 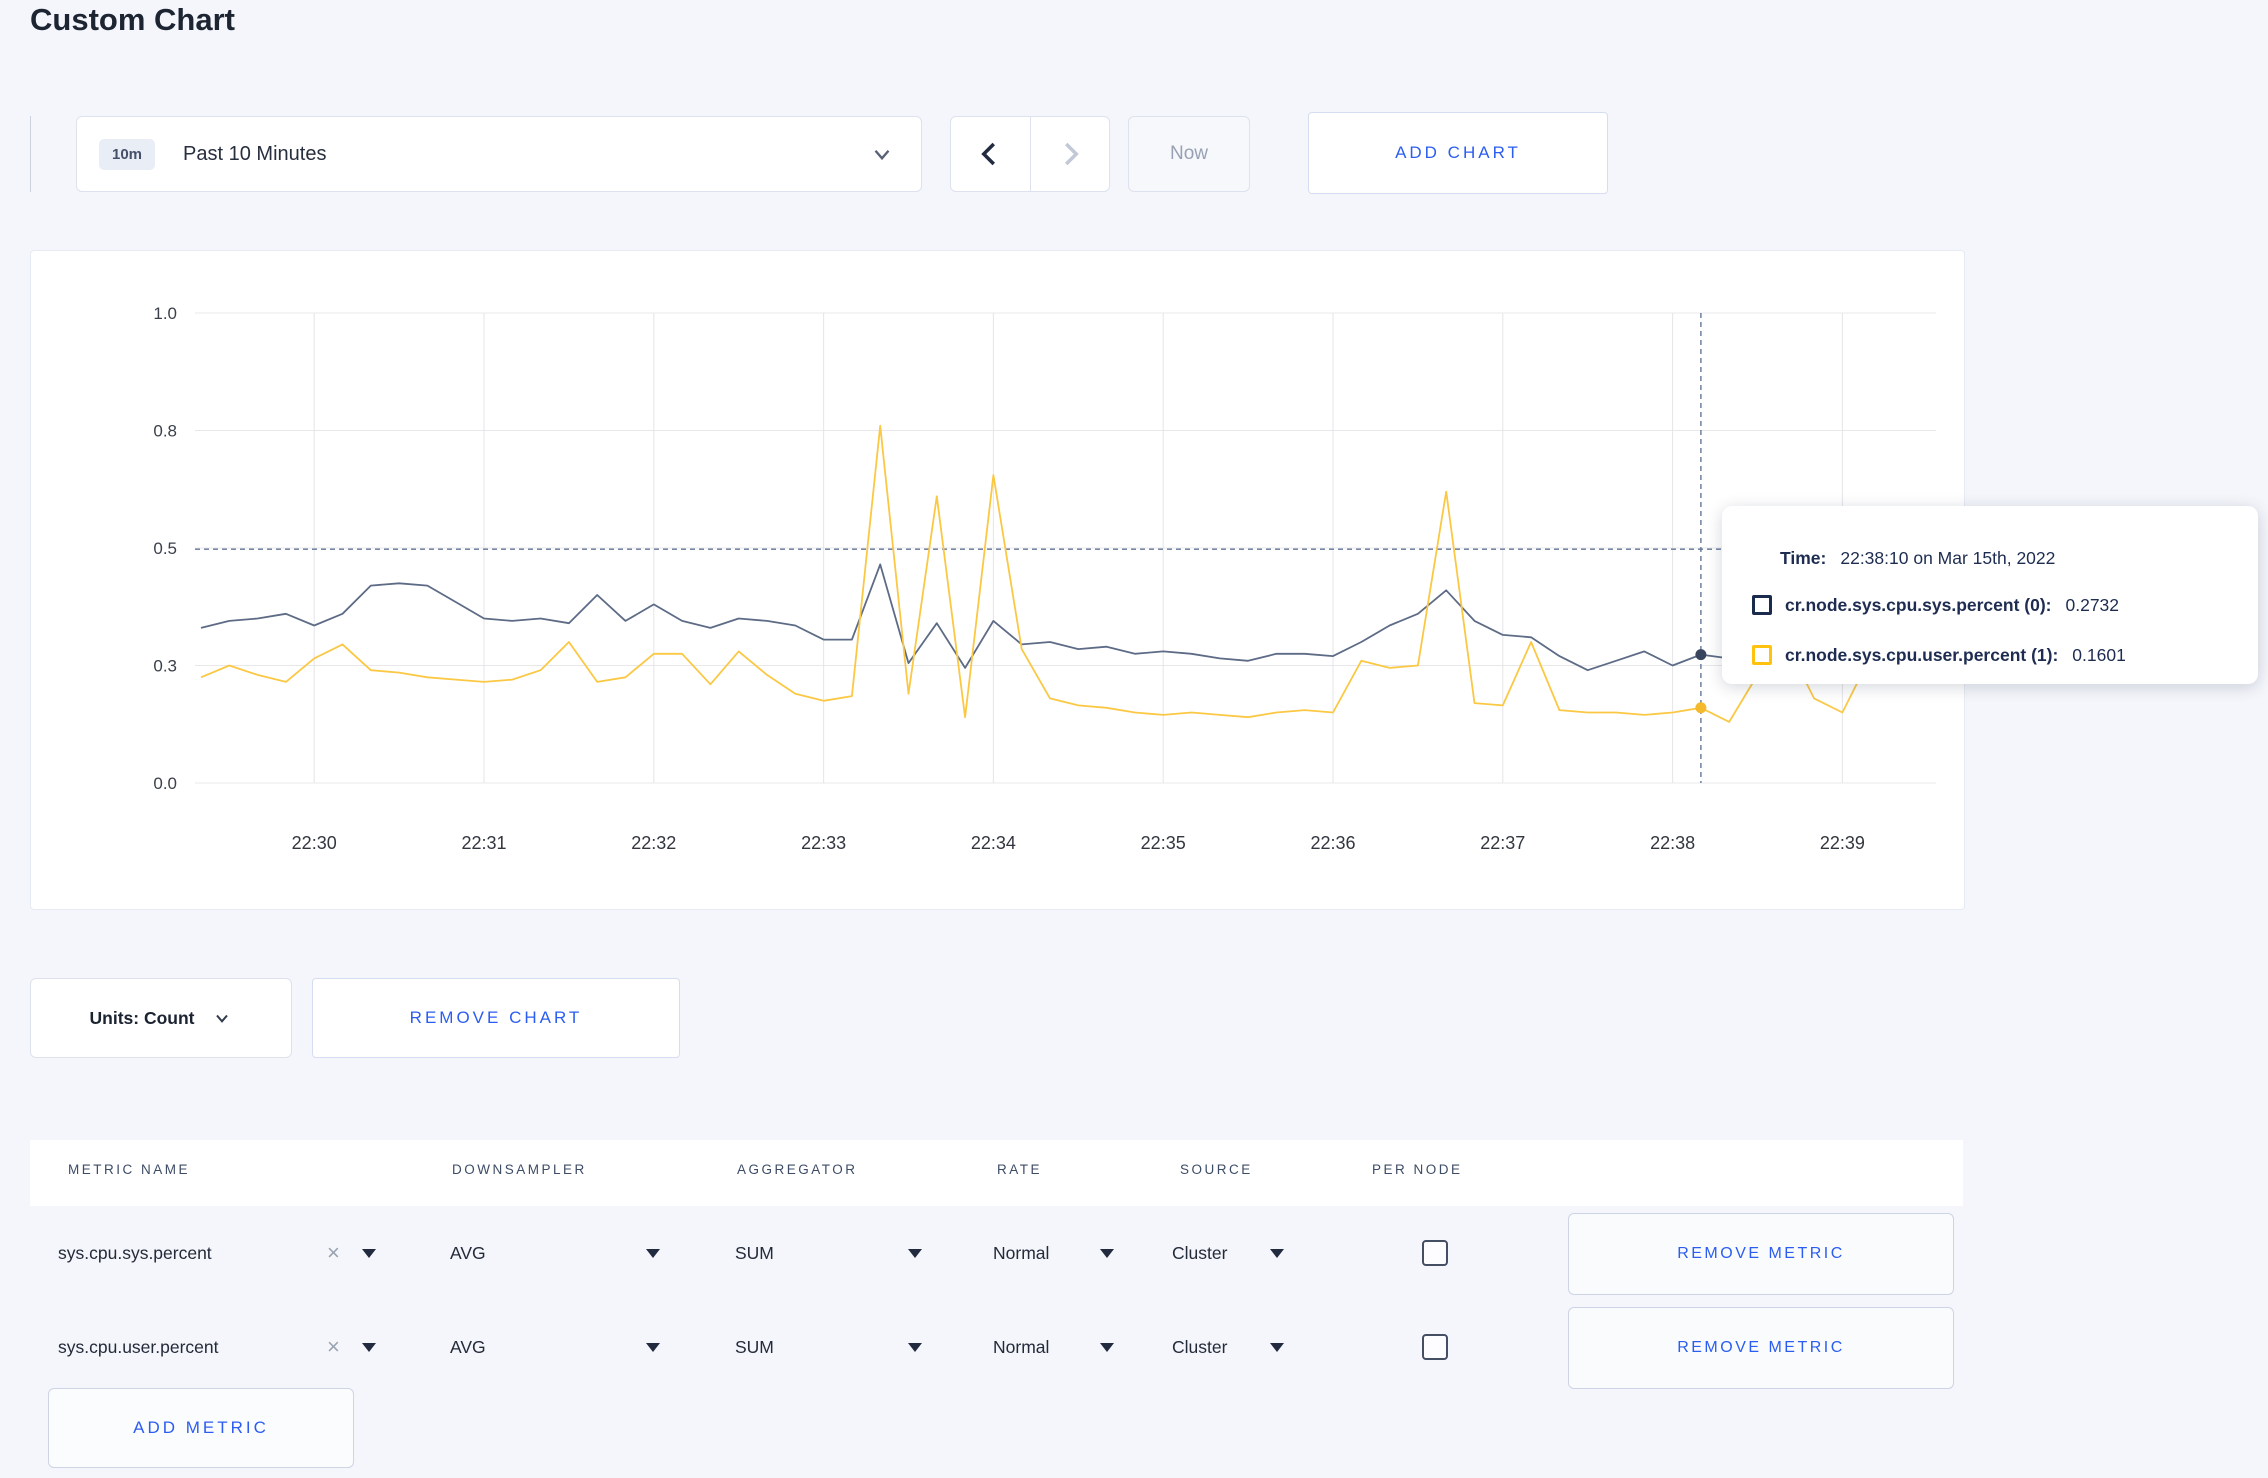 I want to click on svg-text: 22:33, so click(x=823, y=843).